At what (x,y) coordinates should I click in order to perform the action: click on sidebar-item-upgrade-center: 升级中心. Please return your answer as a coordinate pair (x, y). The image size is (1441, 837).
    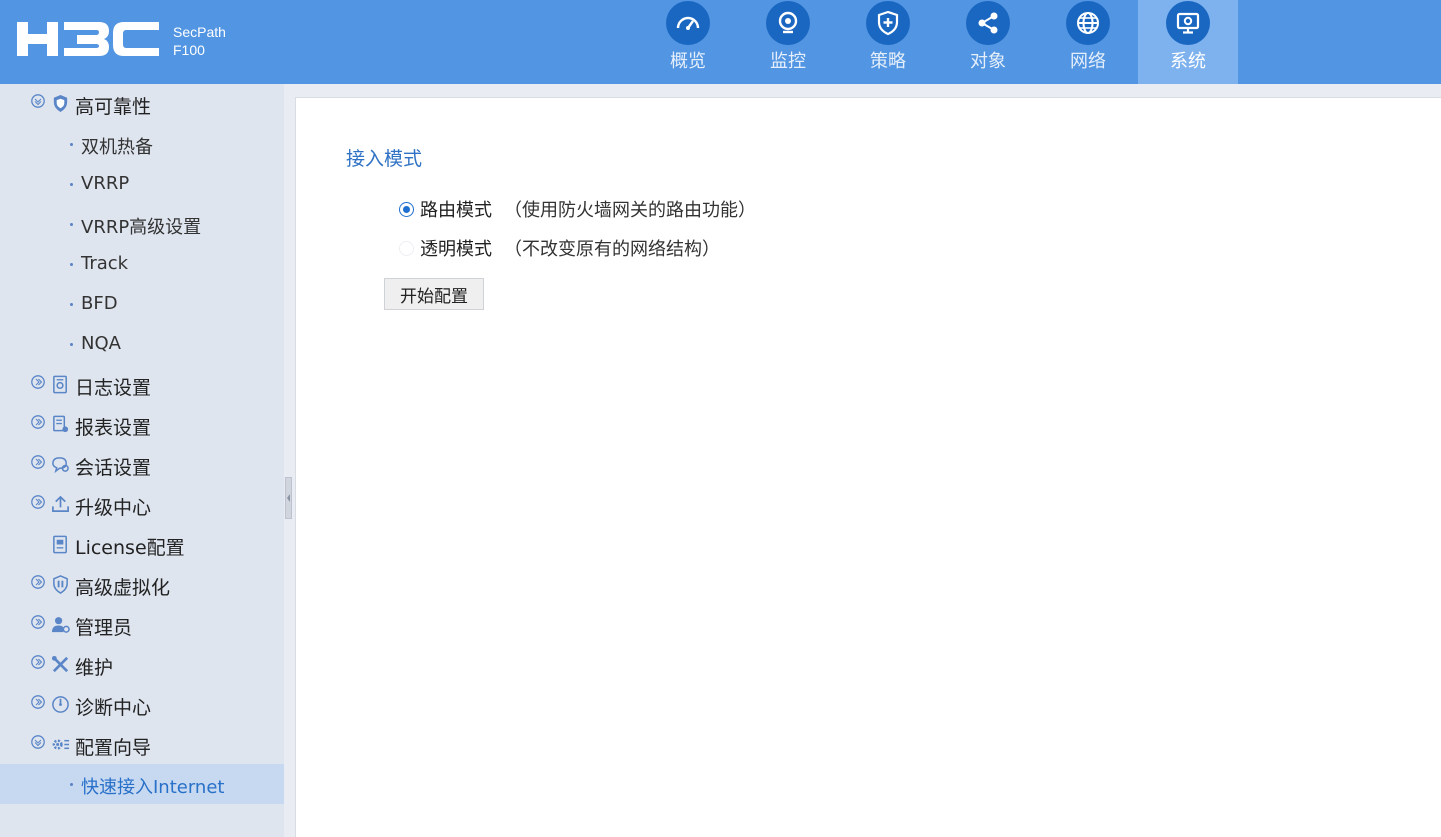
    Looking at the image, I should click on (142, 505).